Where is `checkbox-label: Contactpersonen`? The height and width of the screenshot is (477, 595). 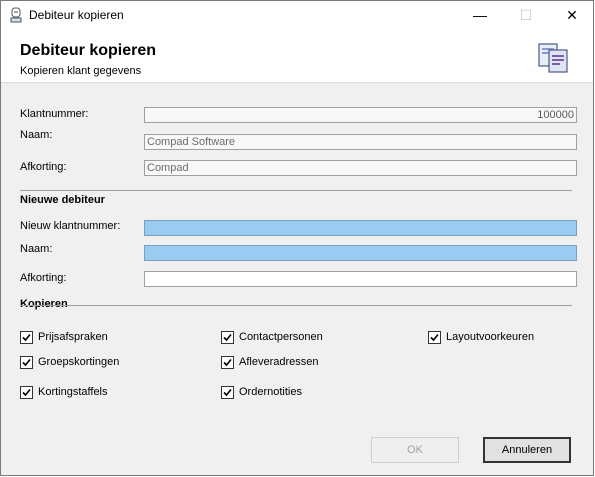 checkbox-label: Contactpersonen is located at coordinates (281, 337).